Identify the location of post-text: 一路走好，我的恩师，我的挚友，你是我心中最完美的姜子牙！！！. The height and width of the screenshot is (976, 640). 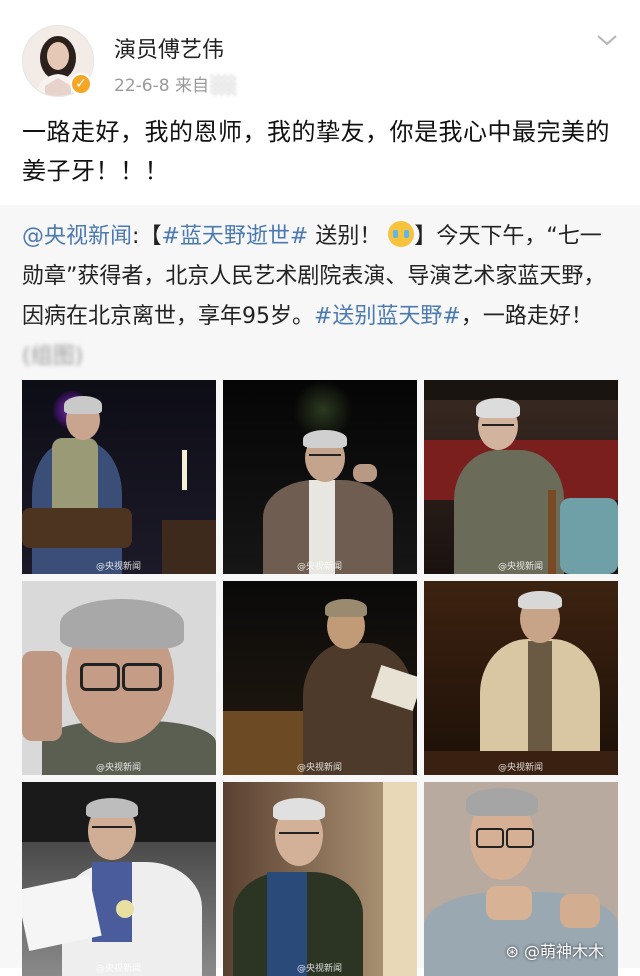
(316, 151).